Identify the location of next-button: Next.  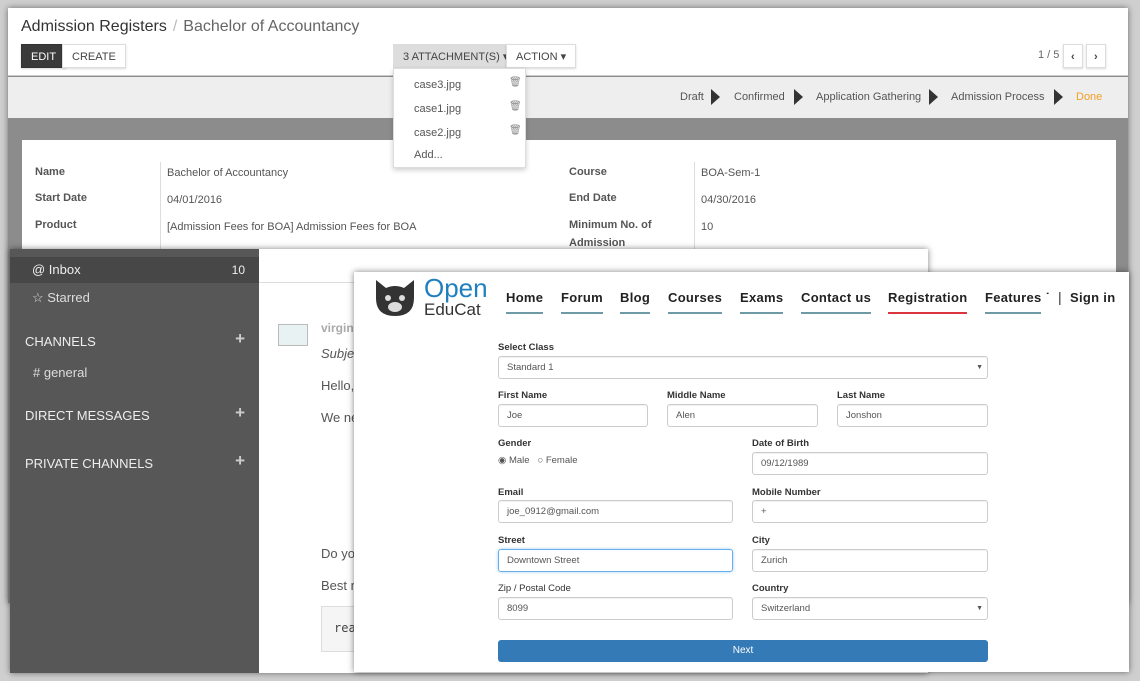
(743, 651).